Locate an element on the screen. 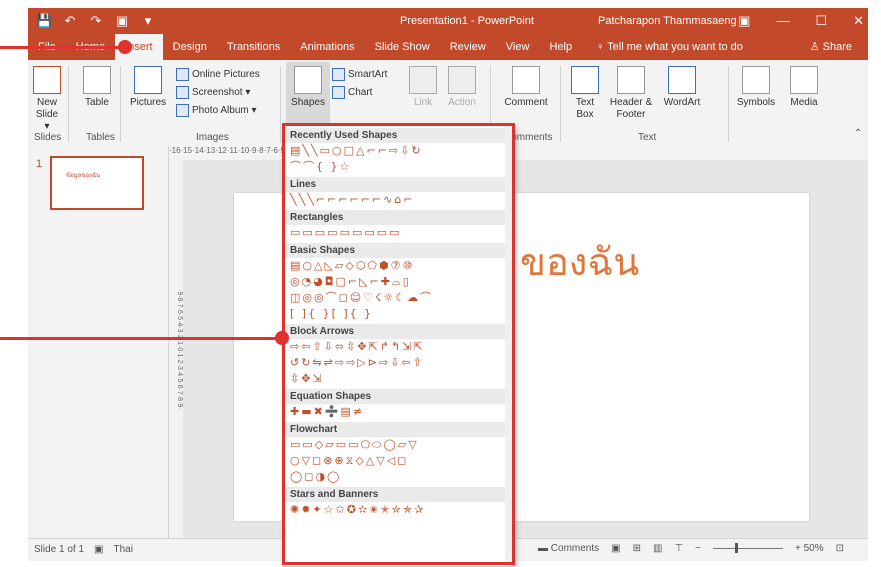 Image resolution: width=881 pixels, height=567 pixels. chart-button: Chart is located at coordinates (352, 92).